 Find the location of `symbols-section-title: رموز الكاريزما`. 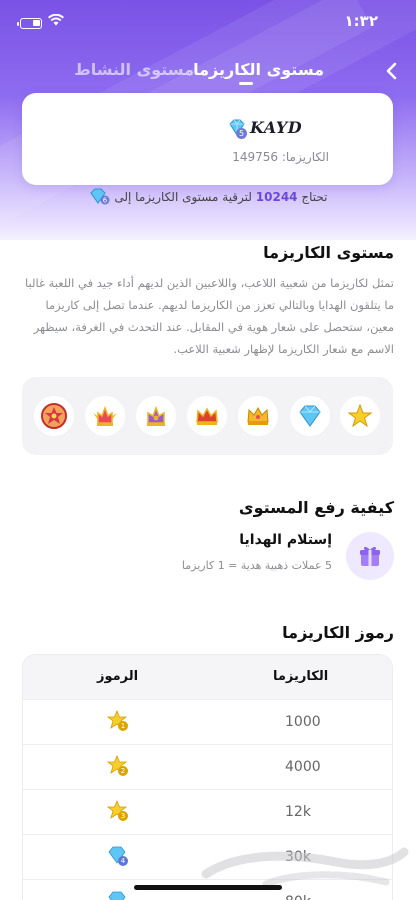

symbols-section-title: رموز الكاريزما is located at coordinates (338, 632).